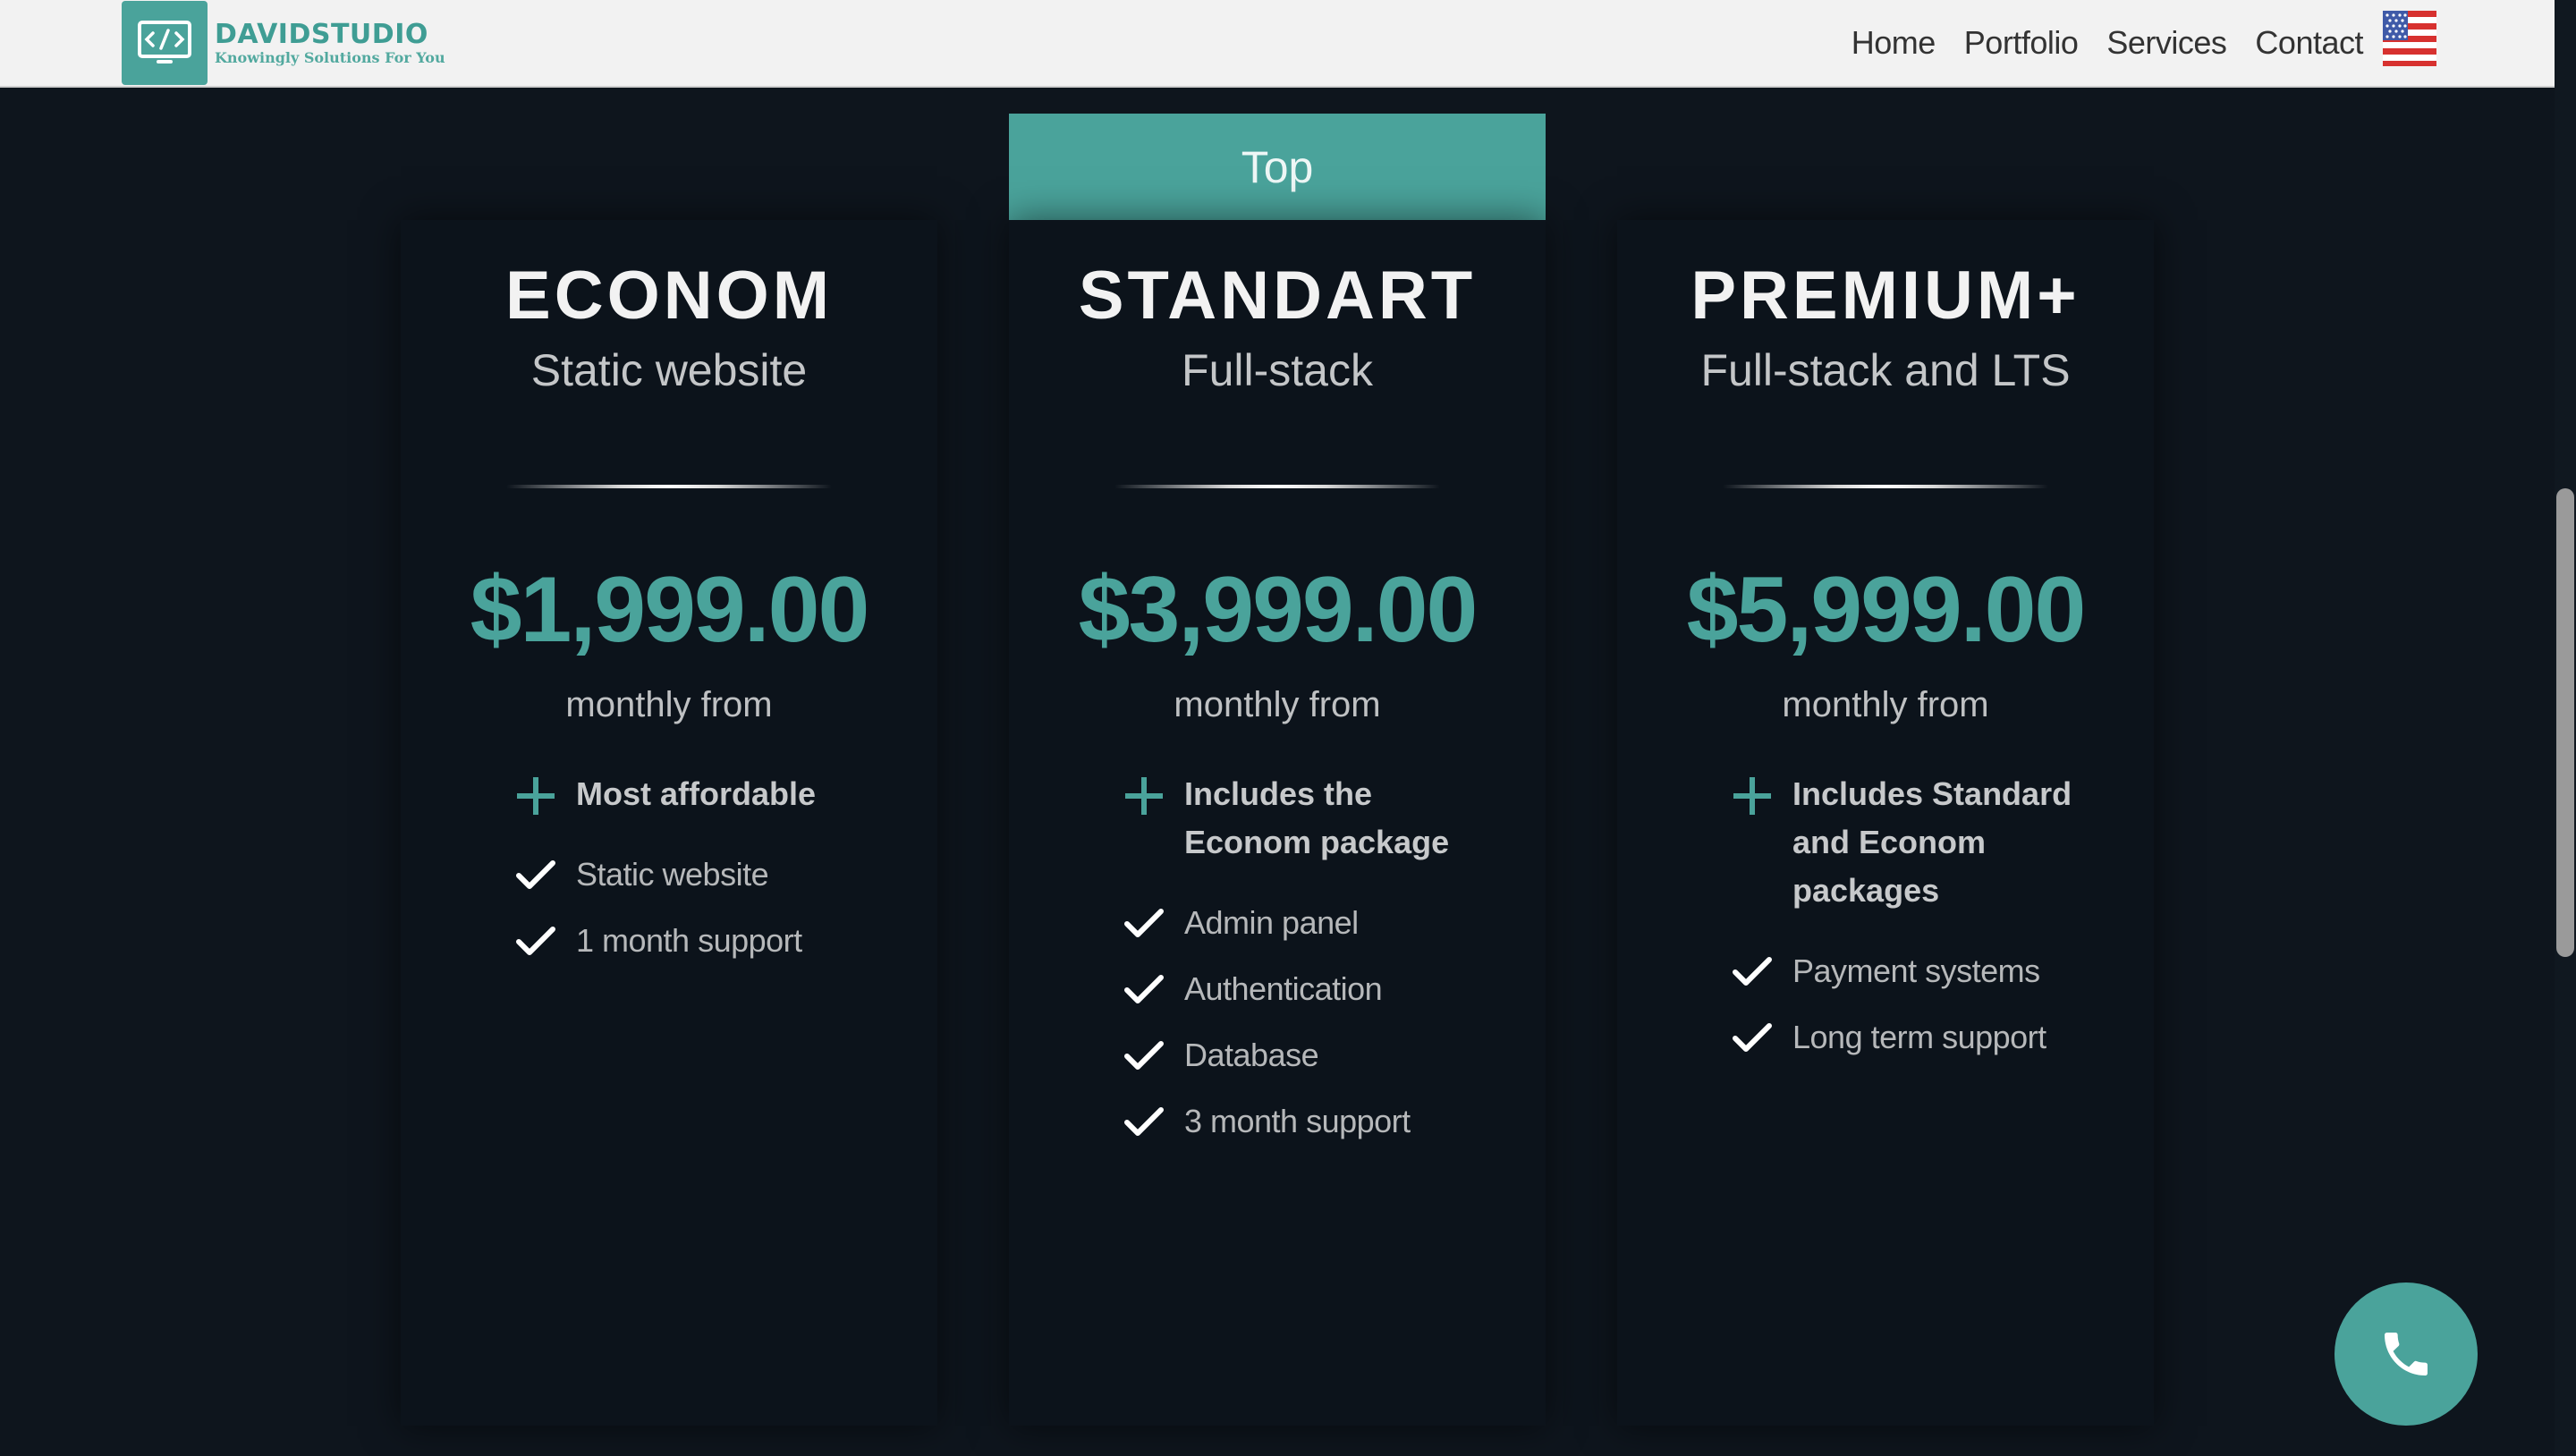 Image resolution: width=2576 pixels, height=1456 pixels. Describe the element at coordinates (1932, 842) in the screenshot. I see `feature-highlight-label: Includes Standard and Econom packages` at that location.